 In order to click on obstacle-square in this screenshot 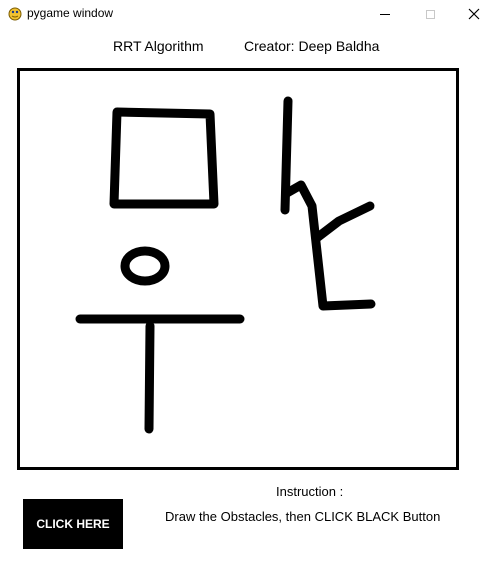, I will do `click(164, 158)`.